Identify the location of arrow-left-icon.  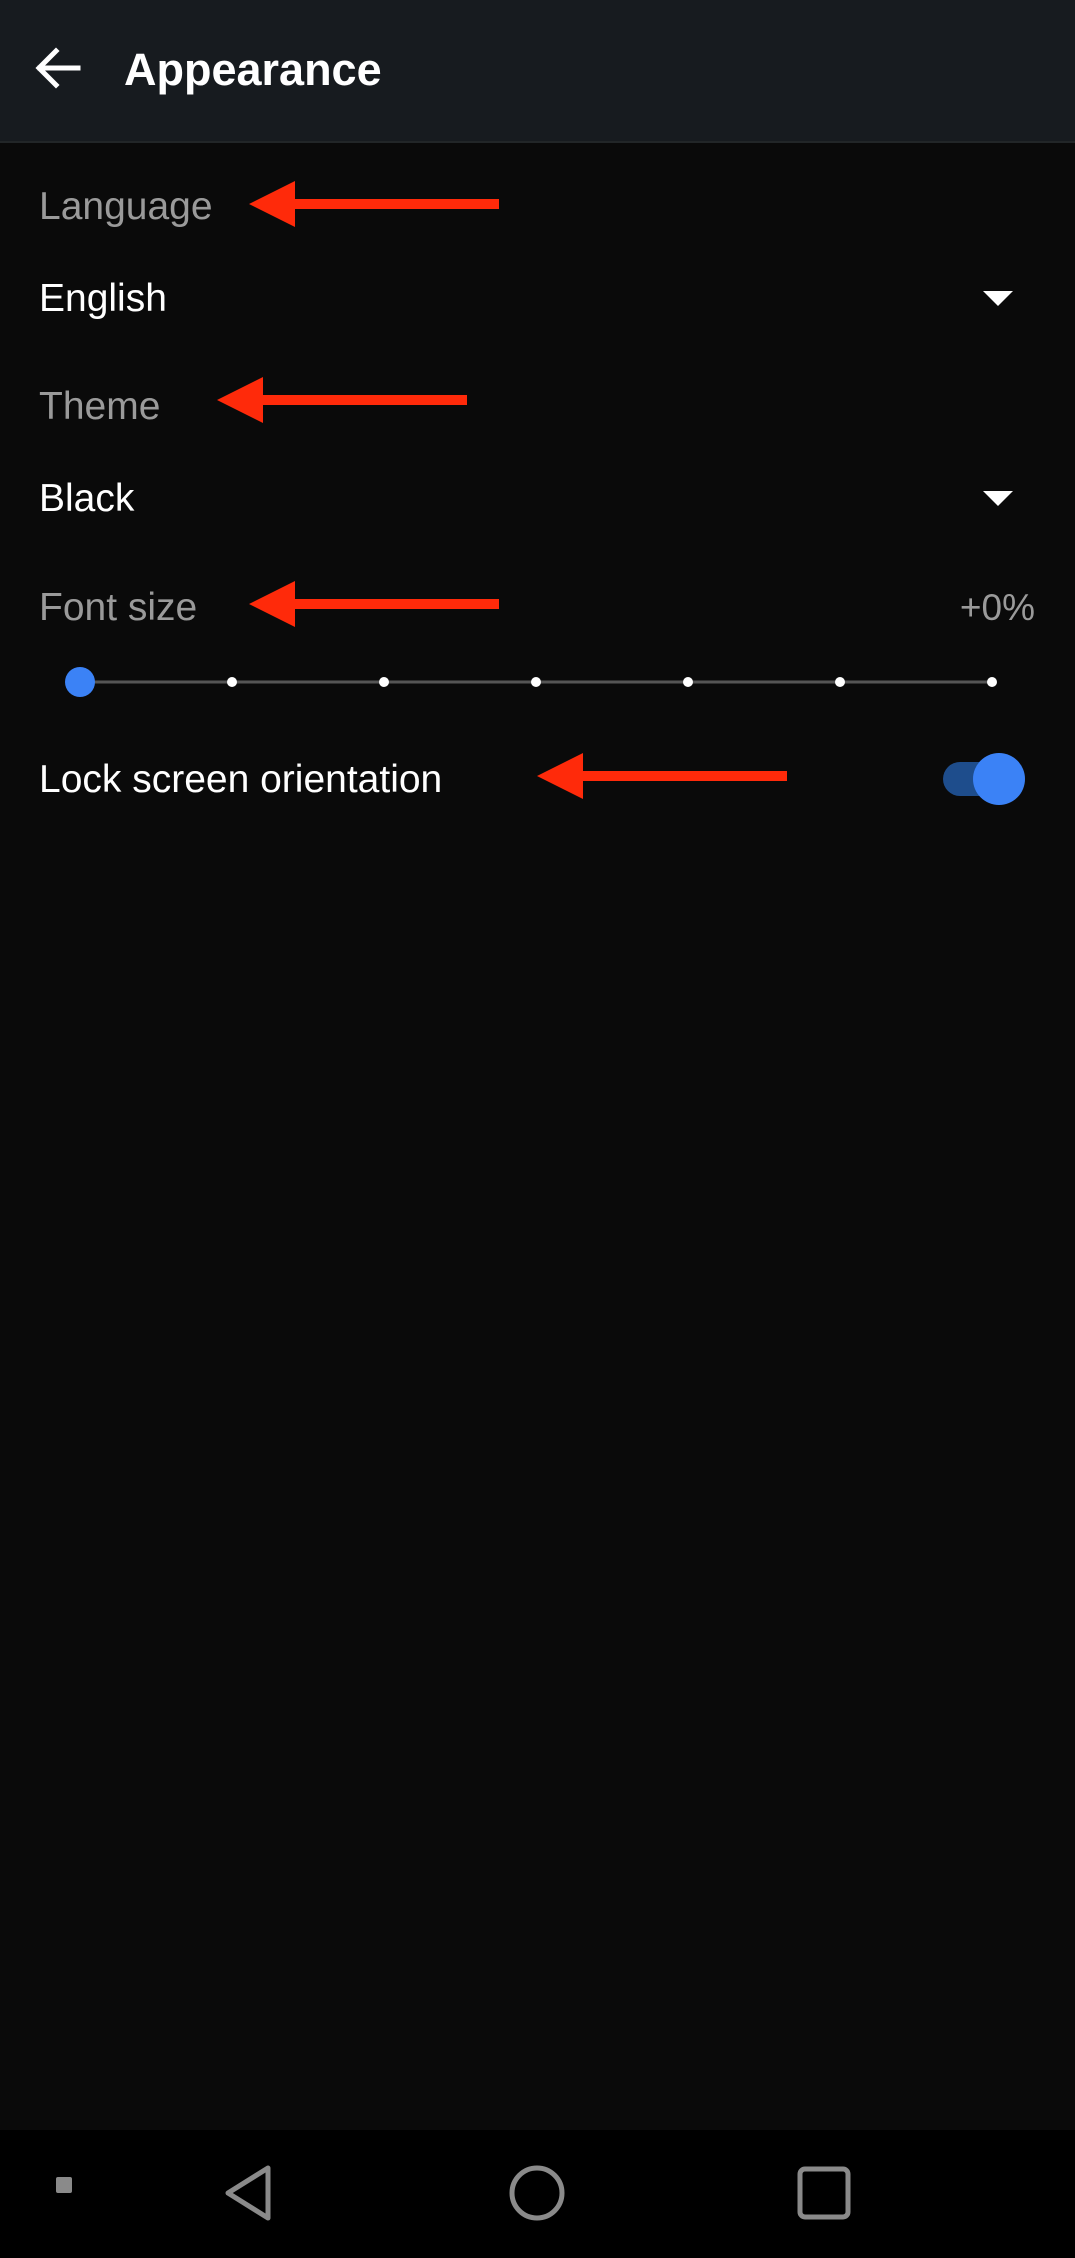
(58, 68).